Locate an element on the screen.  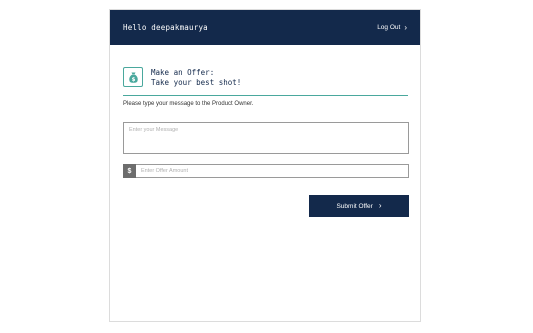
offer-amount-group: $ is located at coordinates (266, 171).